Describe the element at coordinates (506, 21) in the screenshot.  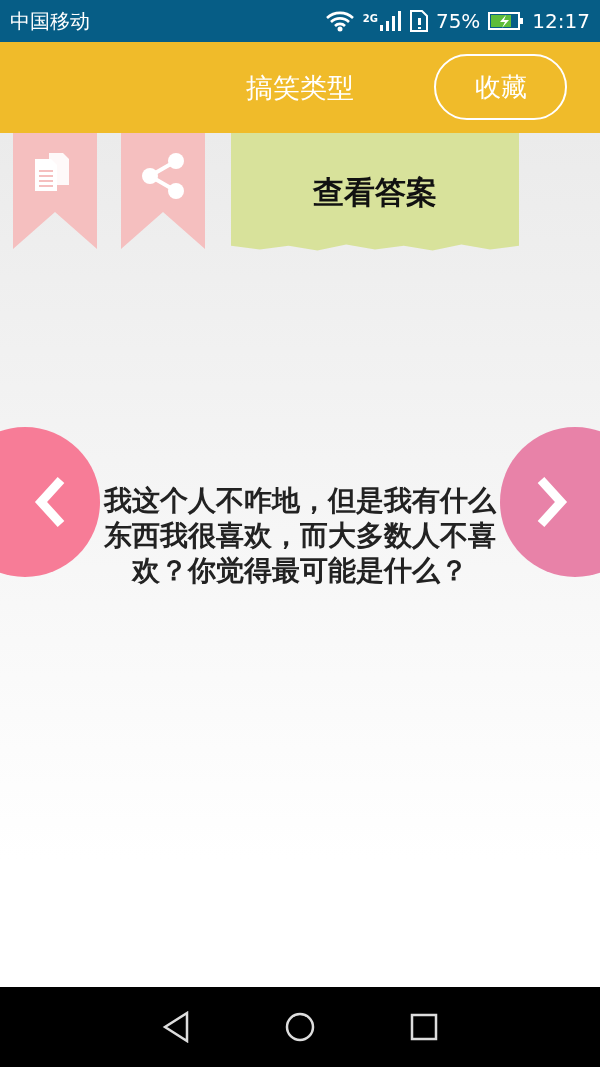
I see `battery-charging-icon` at that location.